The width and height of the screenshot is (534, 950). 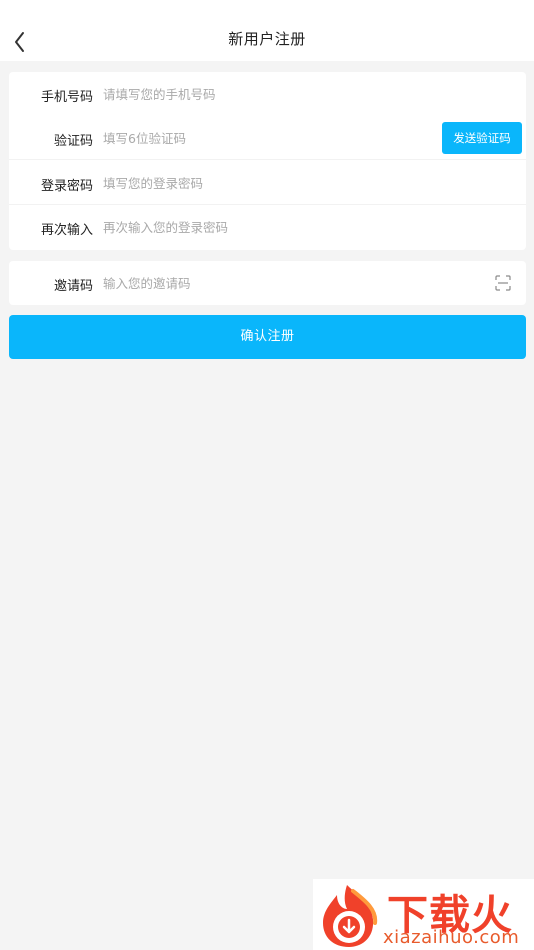 What do you see at coordinates (66, 186) in the screenshot?
I see `password-label: 登录密码` at bounding box center [66, 186].